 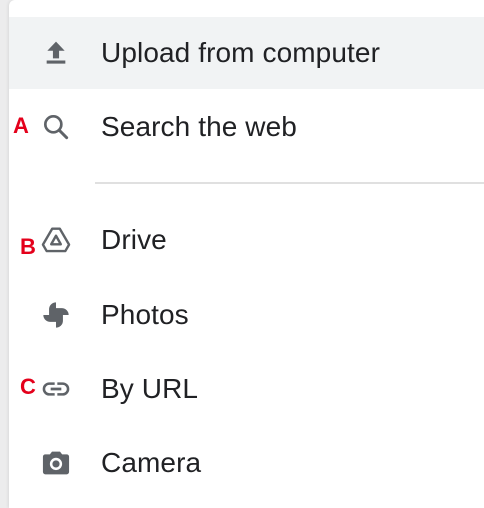 What do you see at coordinates (145, 314) in the screenshot?
I see `menu-item-label: Photos` at bounding box center [145, 314].